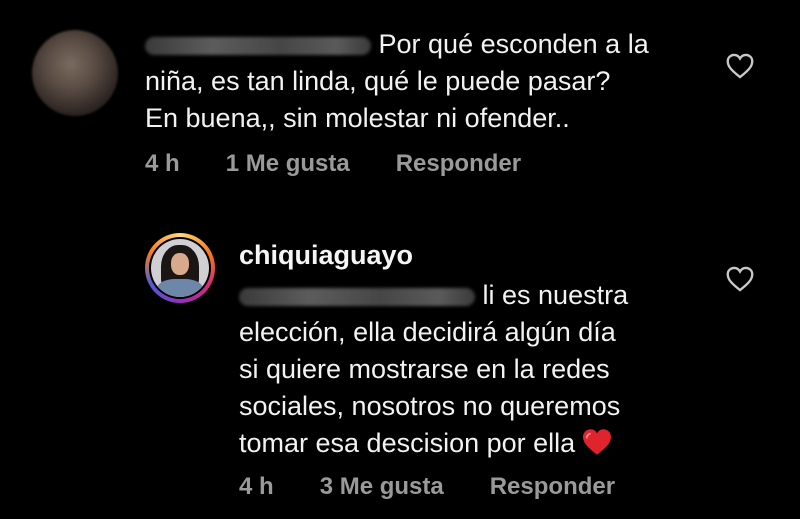  What do you see at coordinates (378, 81) in the screenshot?
I see `comment-text-line: niña, es tan linda, qué le puede pasar?` at bounding box center [378, 81].